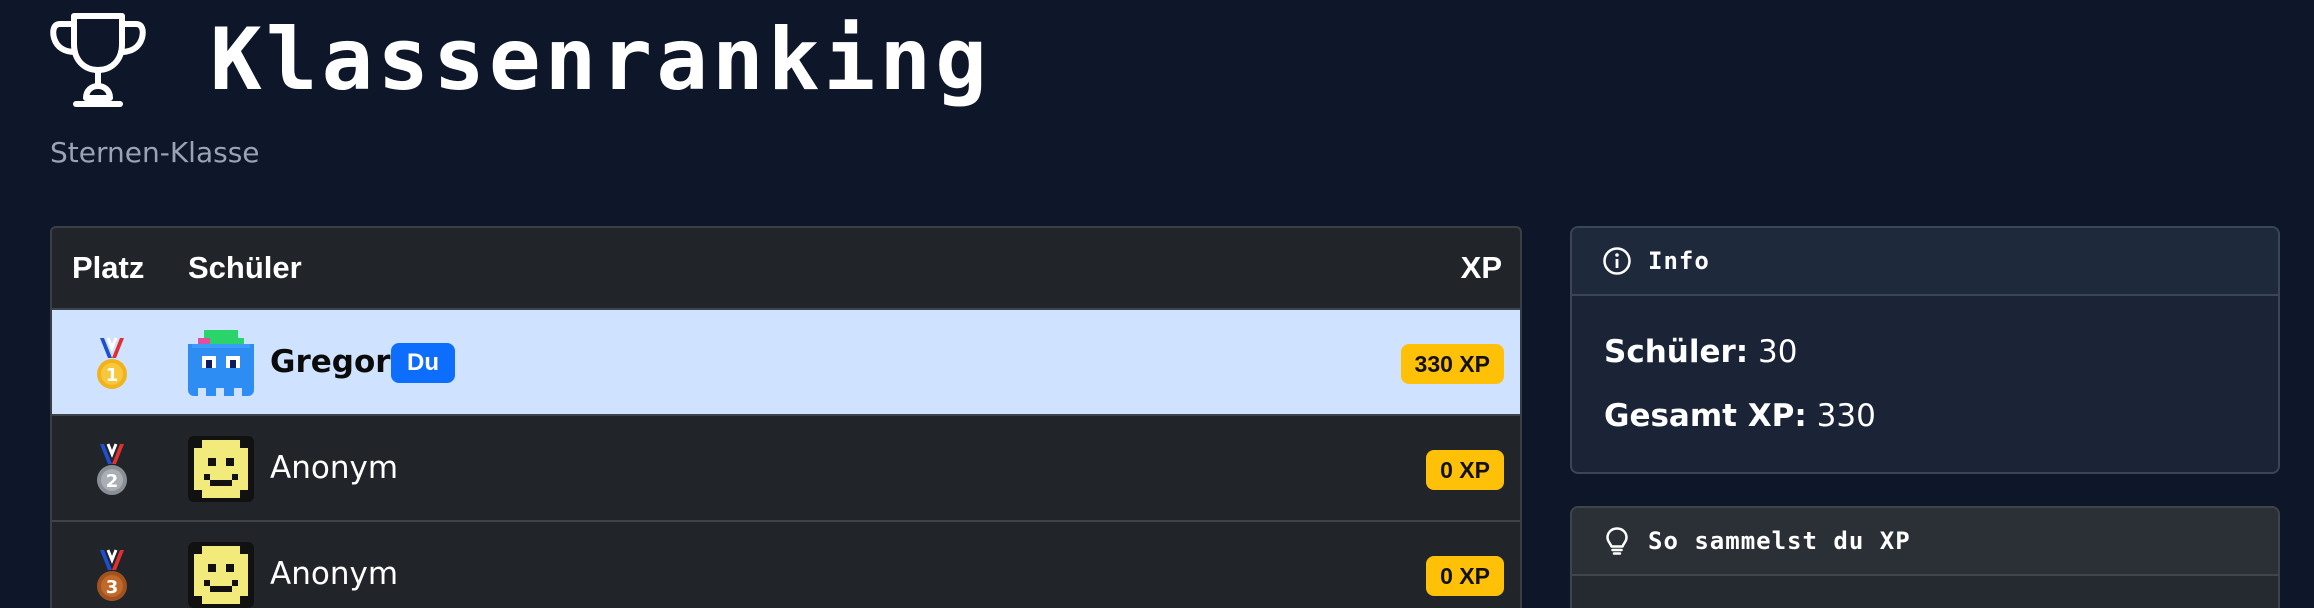 The width and height of the screenshot is (2314, 608). I want to click on xp-tips-card-header: So sammelst du XP, so click(1925, 542).